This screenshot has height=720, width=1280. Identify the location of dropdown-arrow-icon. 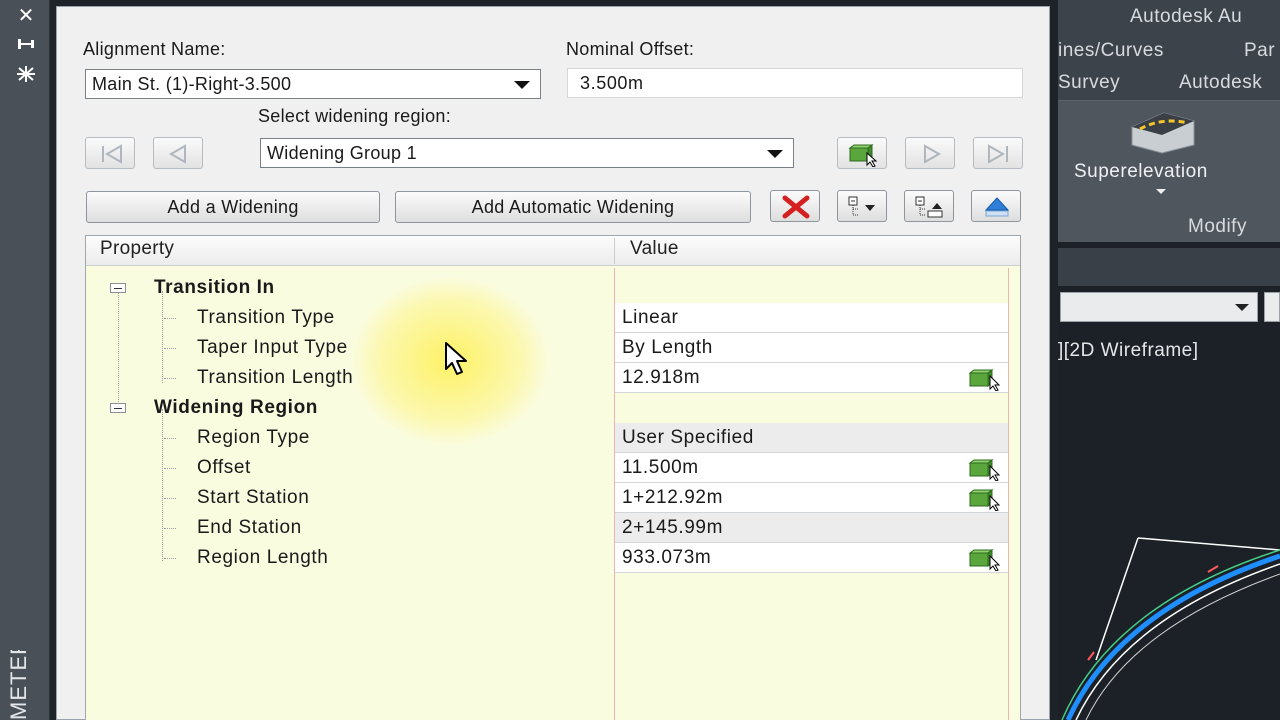
(1161, 191).